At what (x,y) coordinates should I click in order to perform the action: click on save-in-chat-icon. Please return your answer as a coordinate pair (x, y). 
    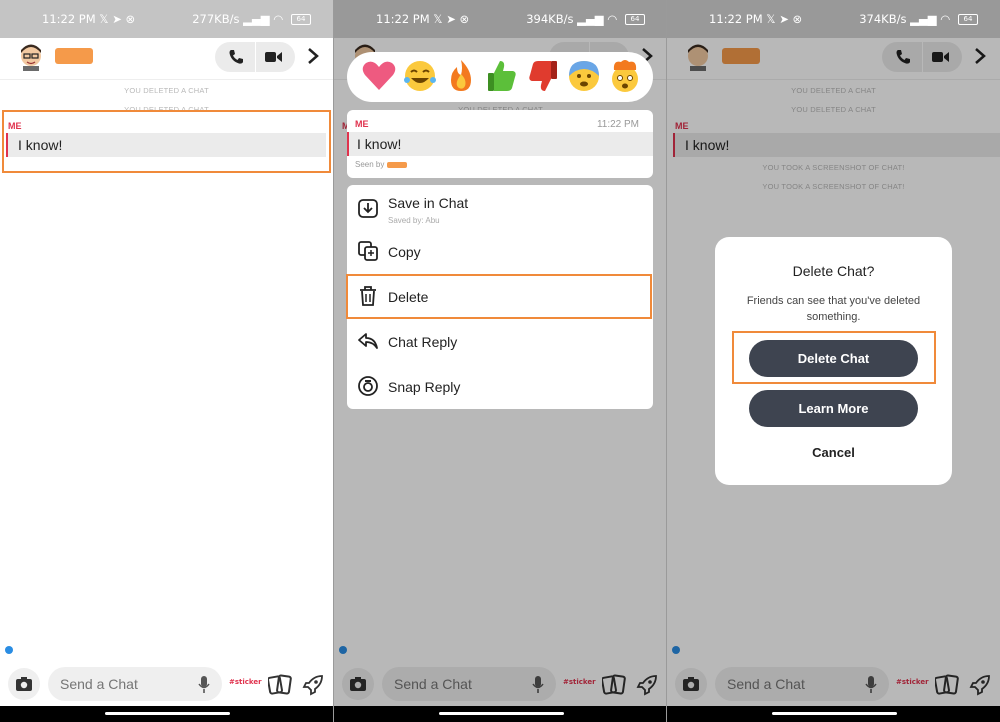
    Looking at the image, I should click on (368, 208).